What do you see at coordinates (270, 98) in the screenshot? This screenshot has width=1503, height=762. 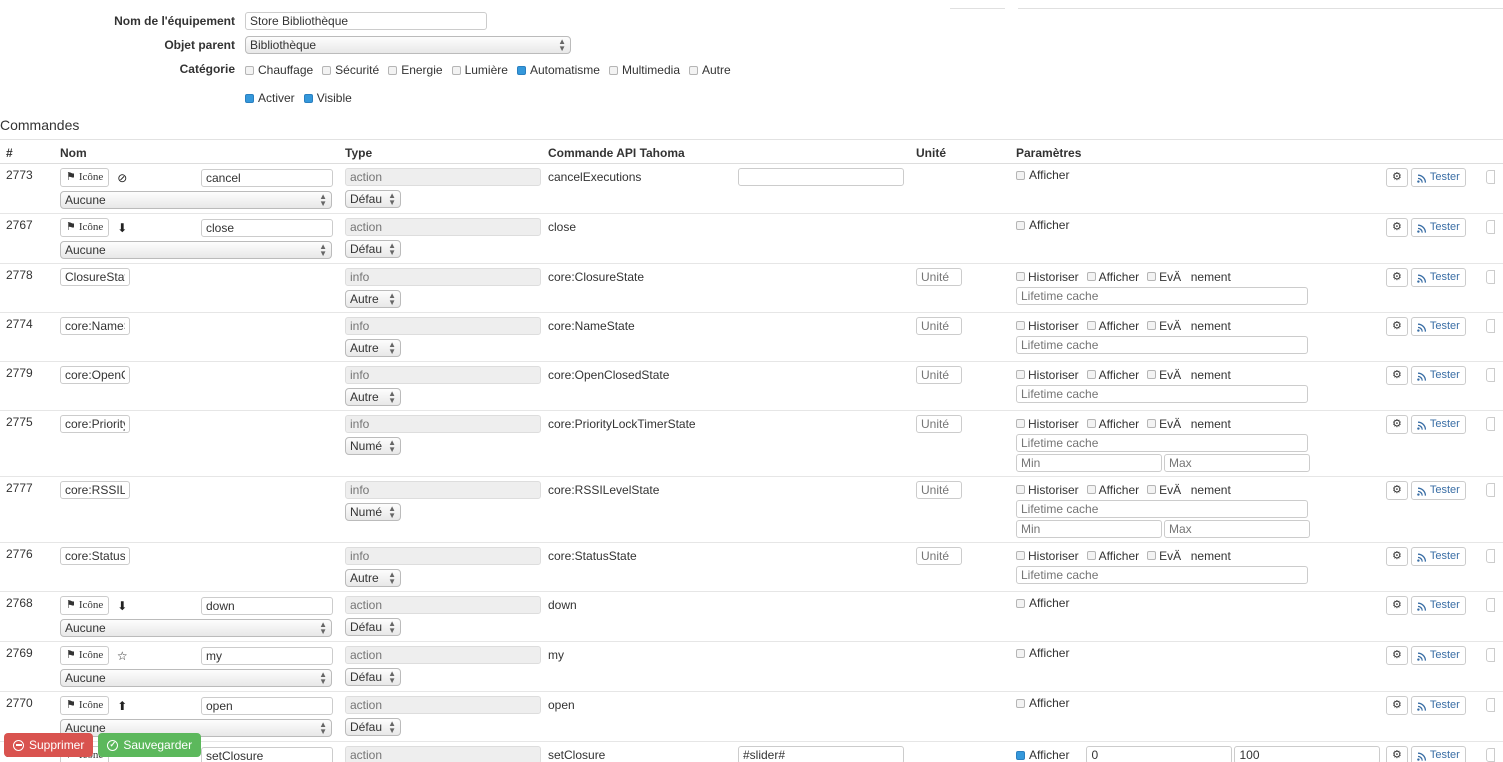 I see `flag-activer: Activer` at bounding box center [270, 98].